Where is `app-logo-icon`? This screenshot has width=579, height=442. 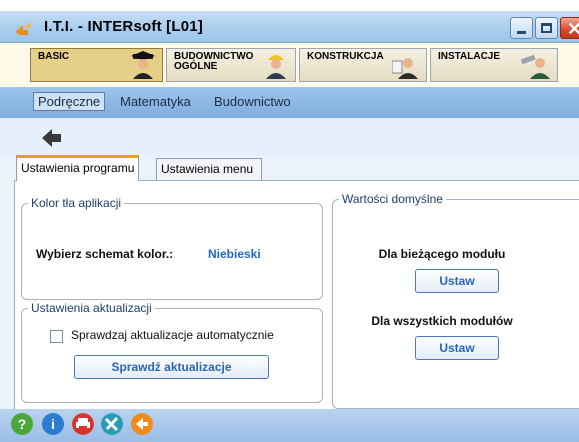
app-logo-icon is located at coordinates (23, 29).